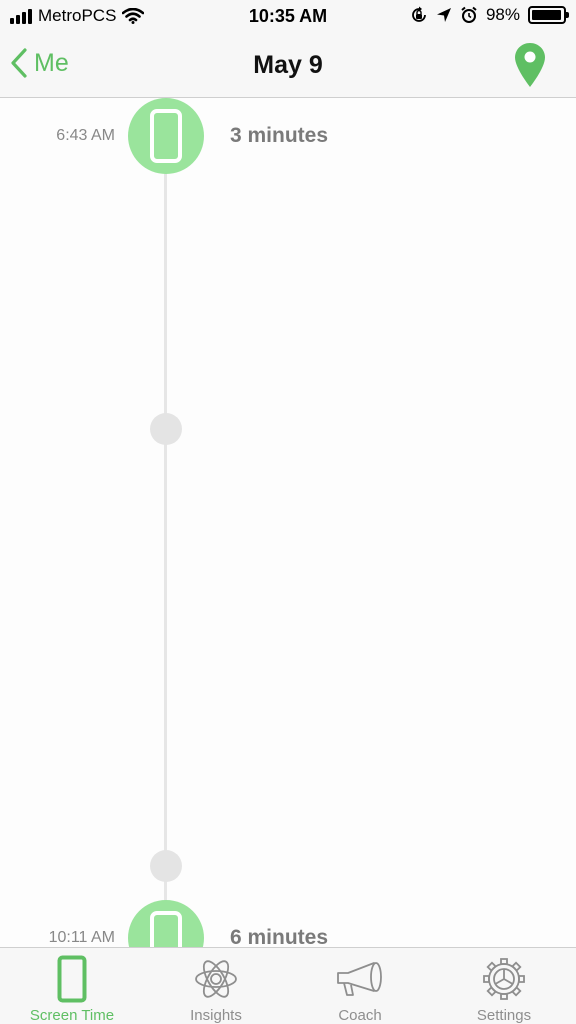 This screenshot has width=576, height=1024. I want to click on location-button, so click(530, 67).